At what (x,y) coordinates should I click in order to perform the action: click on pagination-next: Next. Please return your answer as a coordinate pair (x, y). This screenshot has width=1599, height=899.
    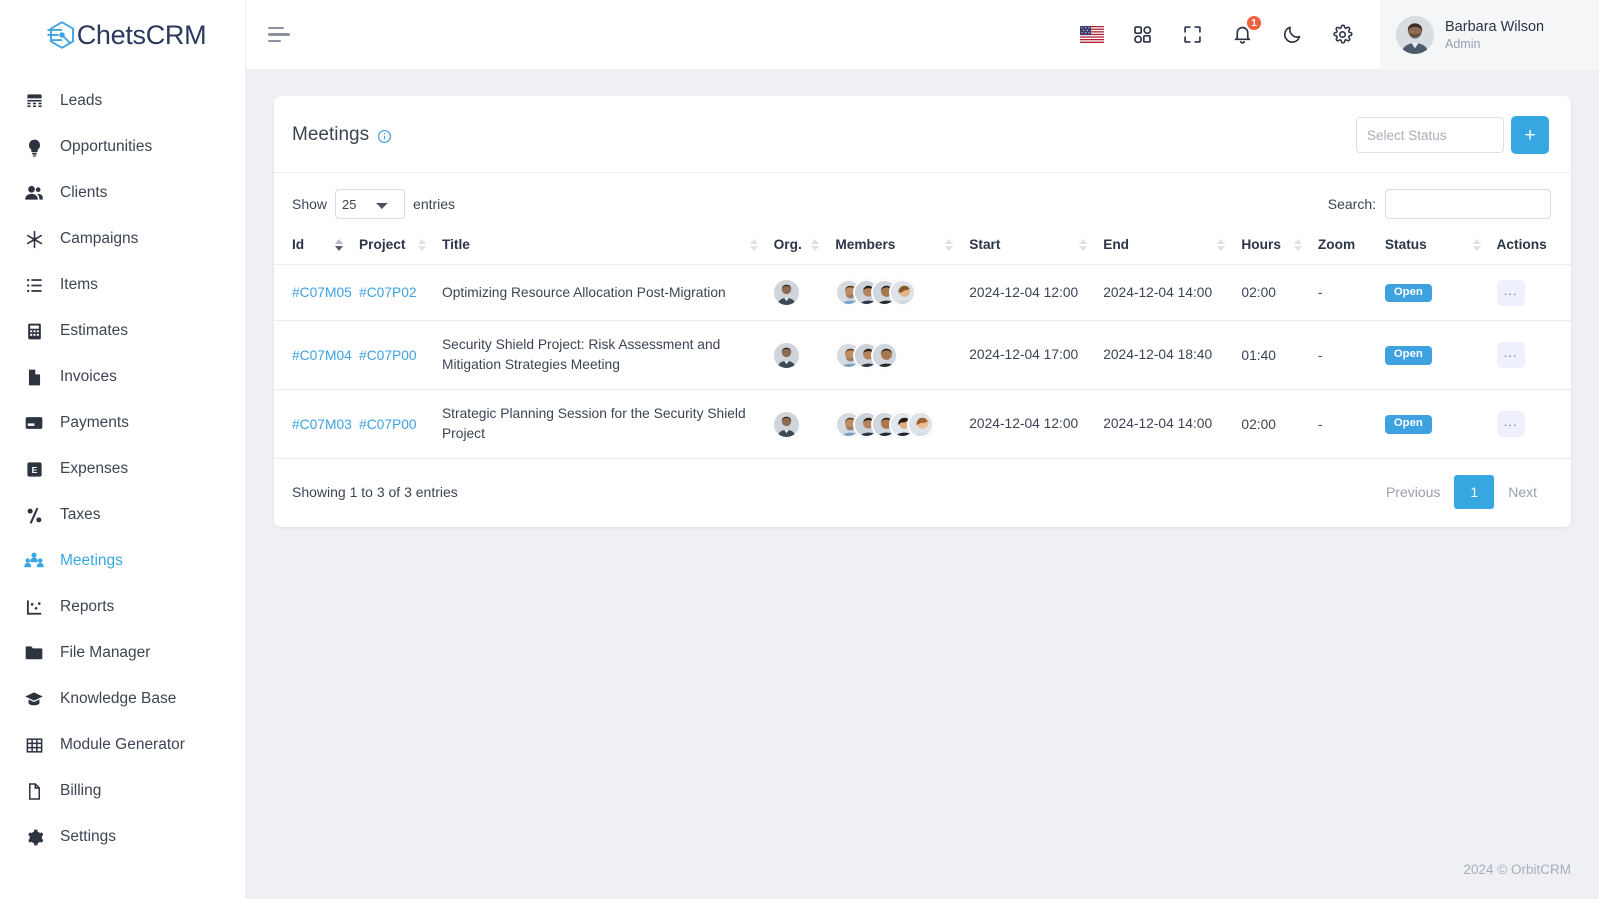
    Looking at the image, I should click on (1522, 492).